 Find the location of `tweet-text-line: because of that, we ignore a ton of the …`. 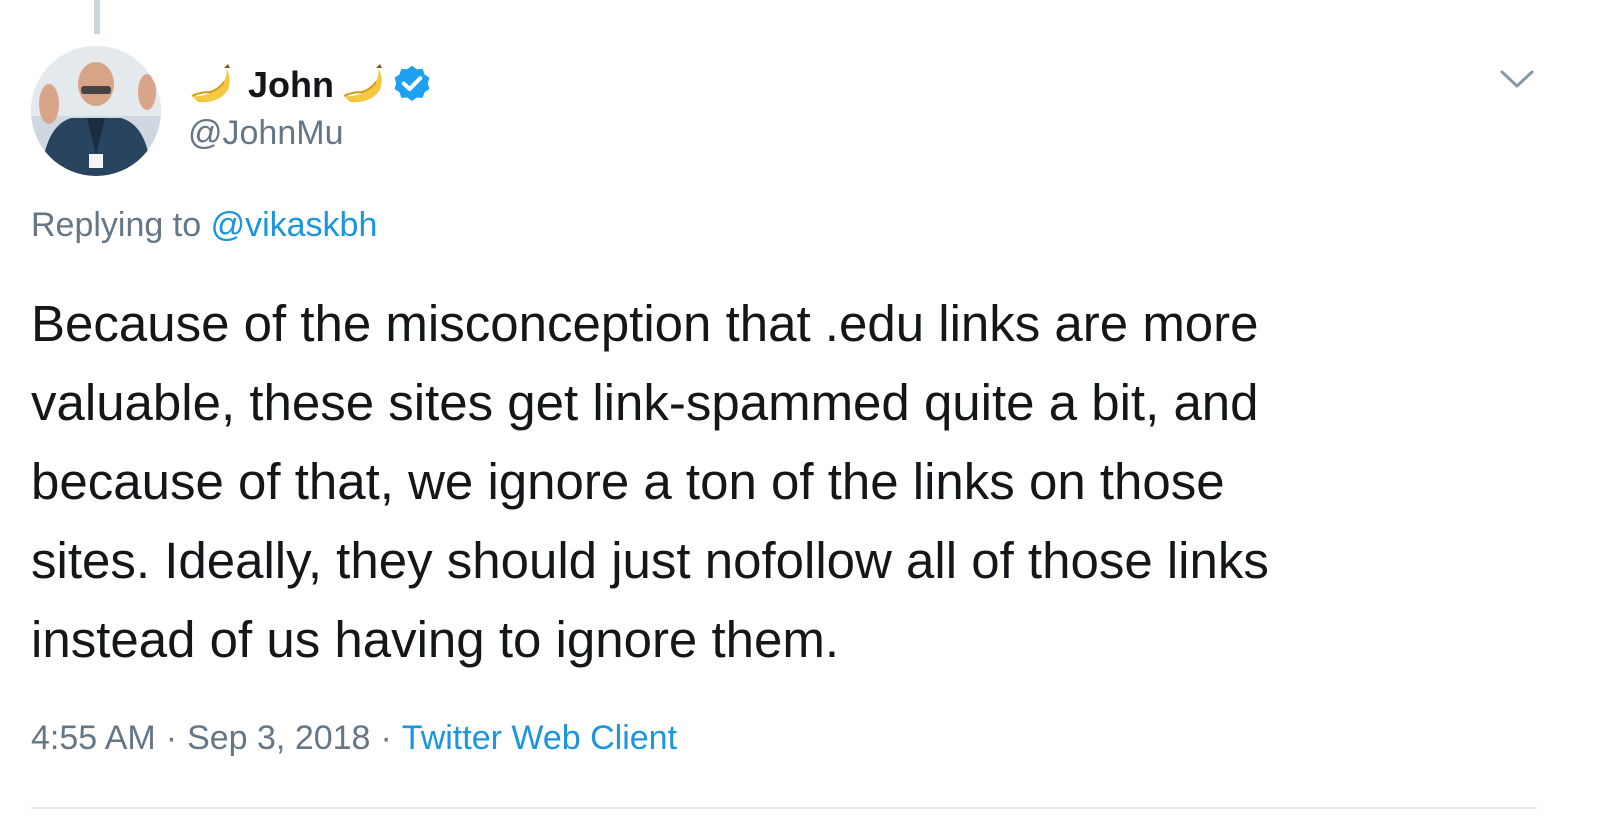

tweet-text-line: because of that, we ignore a ton of the … is located at coordinates (628, 481).